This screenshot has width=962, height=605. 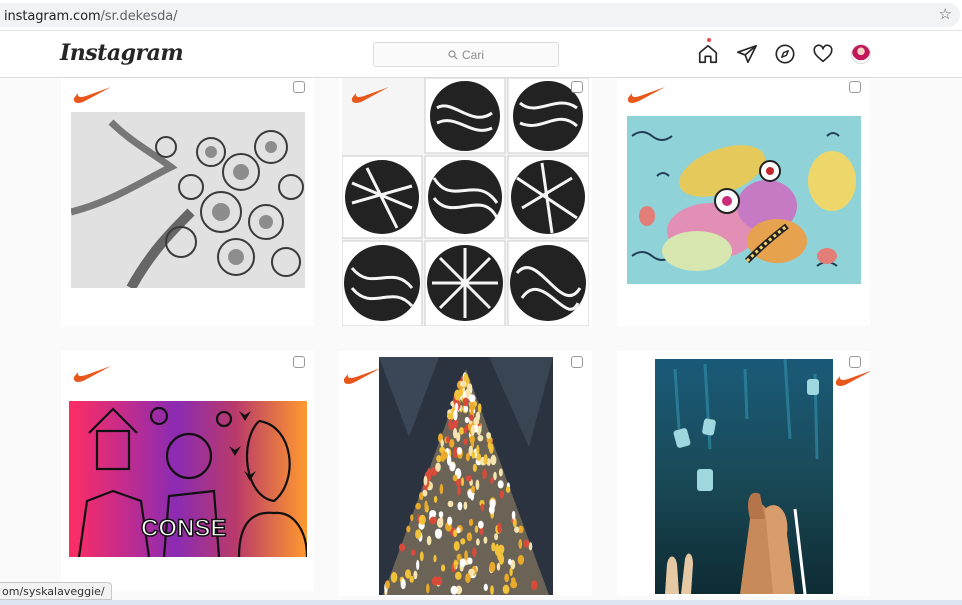 I want to click on link-status-bar: om/syskalaveggie/, so click(x=56, y=591).